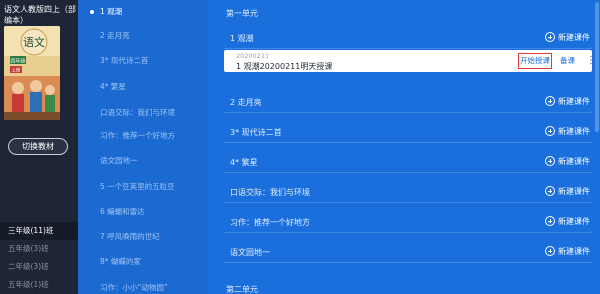 Image resolution: width=600 pixels, height=294 pixels. What do you see at coordinates (92, 12) in the screenshot?
I see `active-dot-icon` at bounding box center [92, 12].